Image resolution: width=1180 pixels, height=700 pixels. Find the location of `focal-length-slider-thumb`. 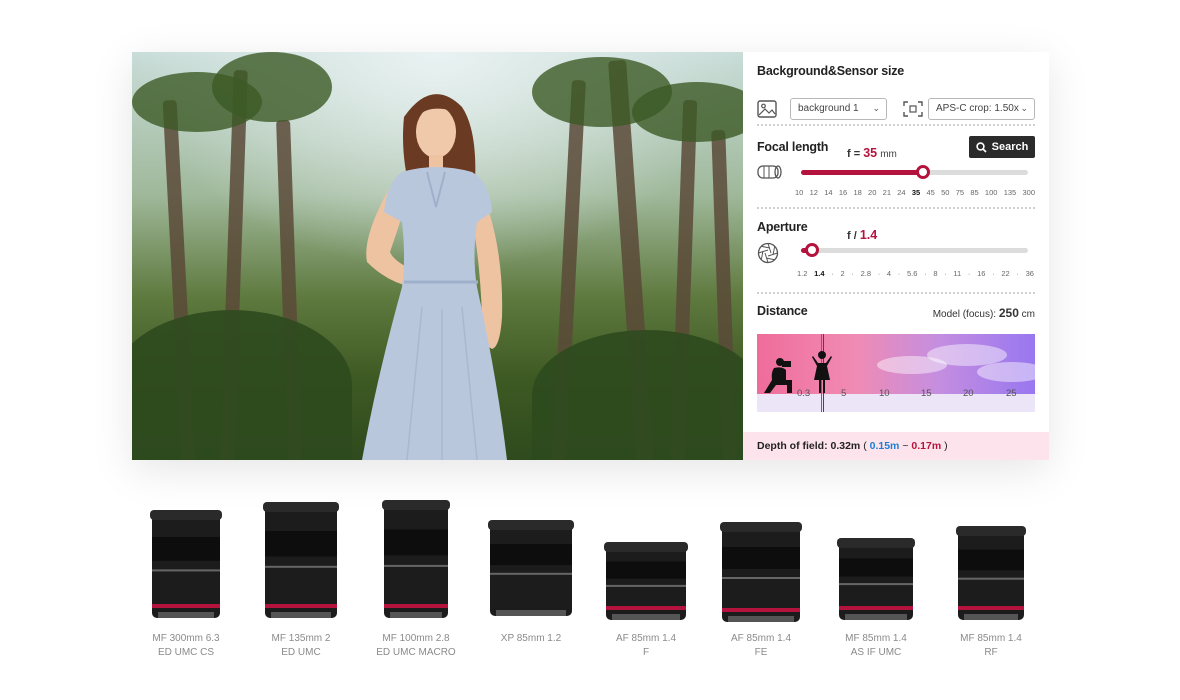

focal-length-slider-thumb is located at coordinates (923, 172).